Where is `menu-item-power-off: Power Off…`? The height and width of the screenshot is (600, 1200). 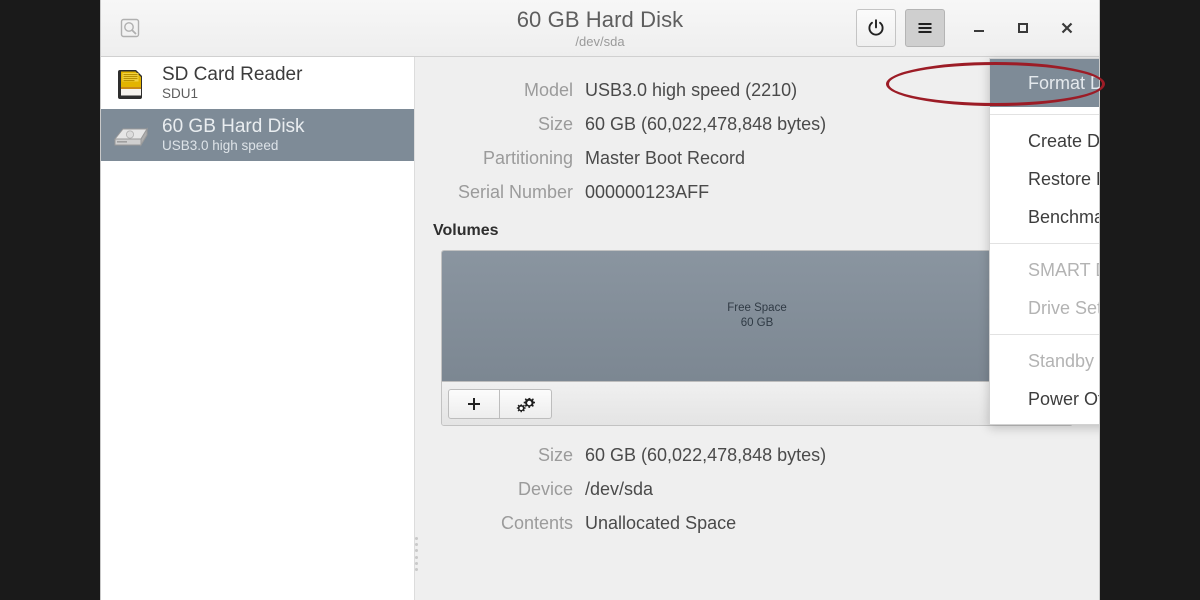
menu-item-power-off: Power Off… is located at coordinates (1044, 399).